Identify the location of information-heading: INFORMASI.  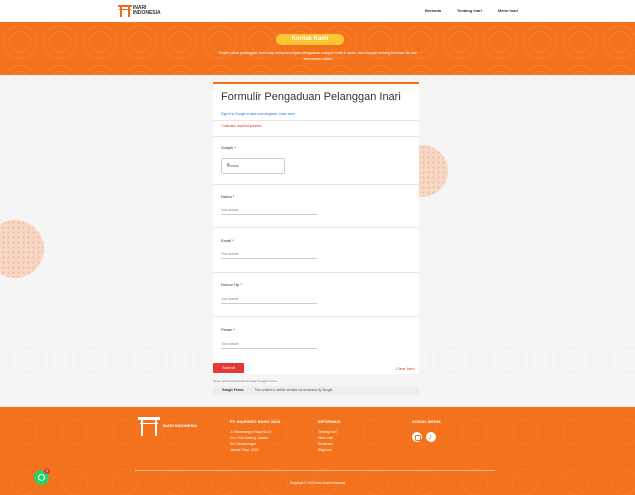
(329, 421).